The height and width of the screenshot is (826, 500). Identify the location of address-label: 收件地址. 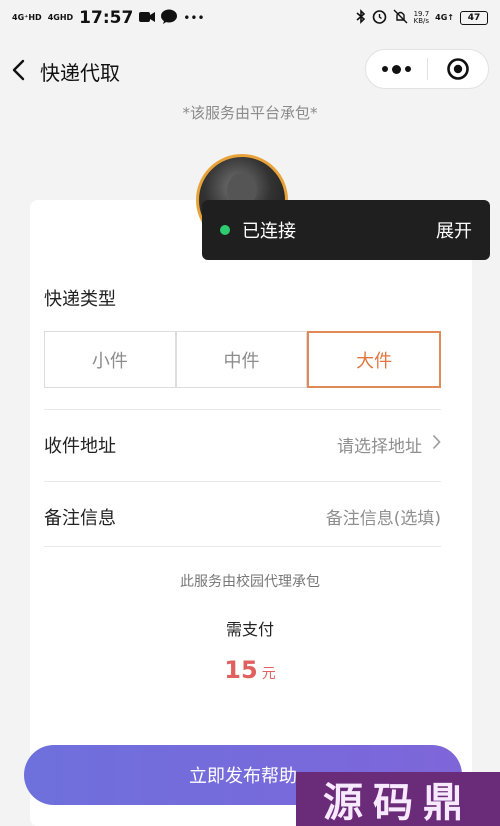
(80, 446).